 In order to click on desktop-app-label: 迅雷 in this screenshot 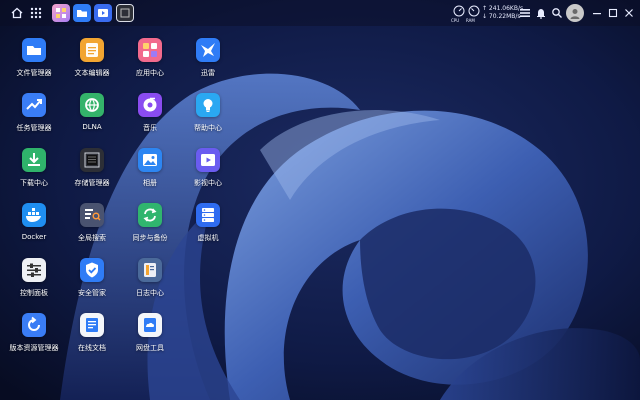, I will do `click(208, 73)`.